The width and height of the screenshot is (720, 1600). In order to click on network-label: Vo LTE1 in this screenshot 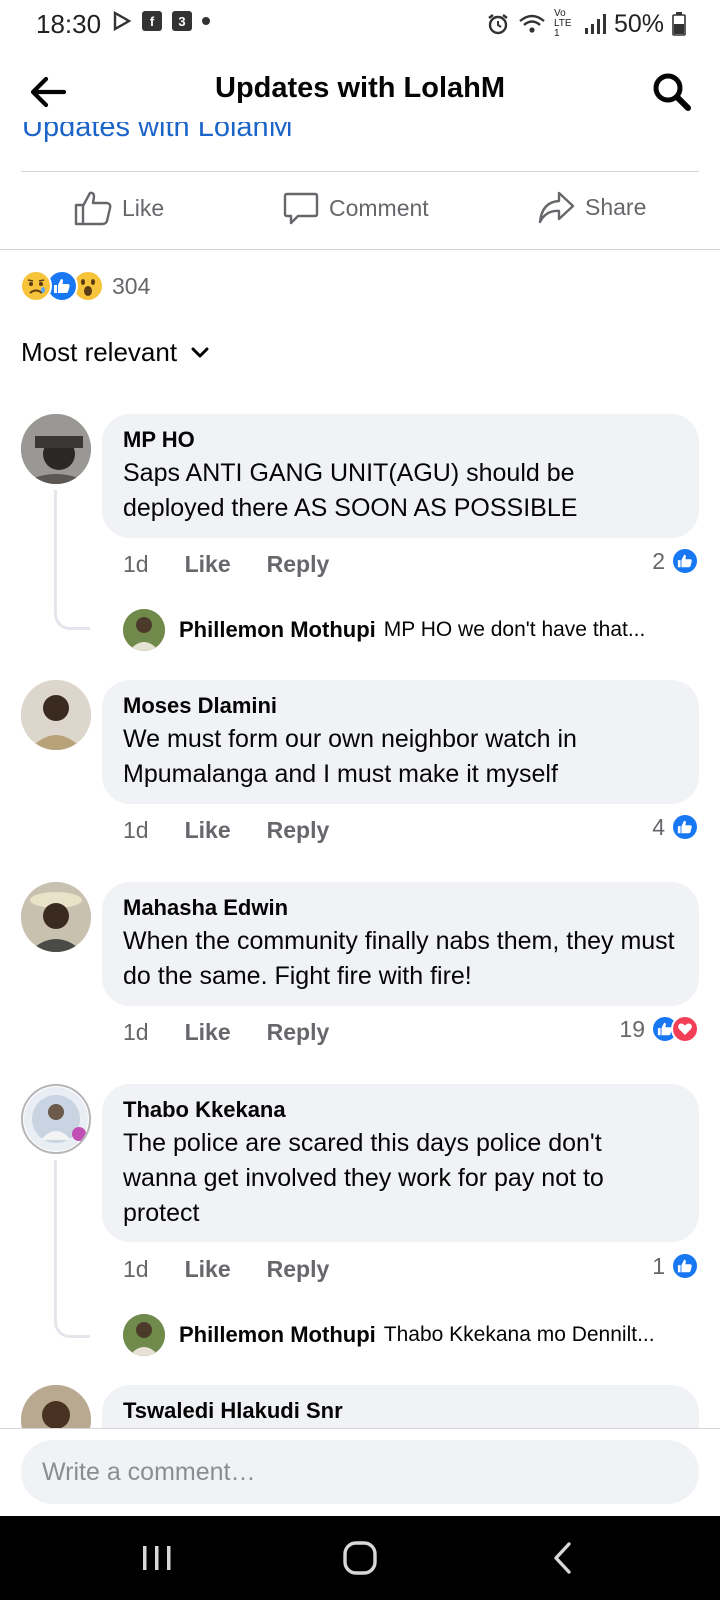, I will do `click(562, 23)`.